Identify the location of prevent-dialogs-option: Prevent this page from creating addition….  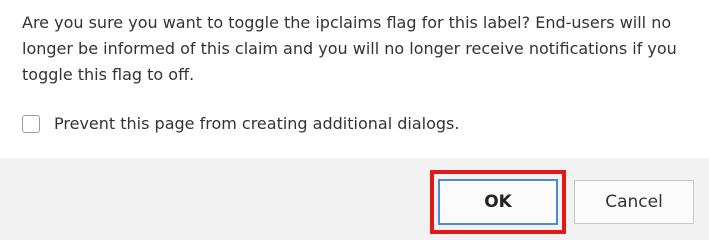
(240, 124).